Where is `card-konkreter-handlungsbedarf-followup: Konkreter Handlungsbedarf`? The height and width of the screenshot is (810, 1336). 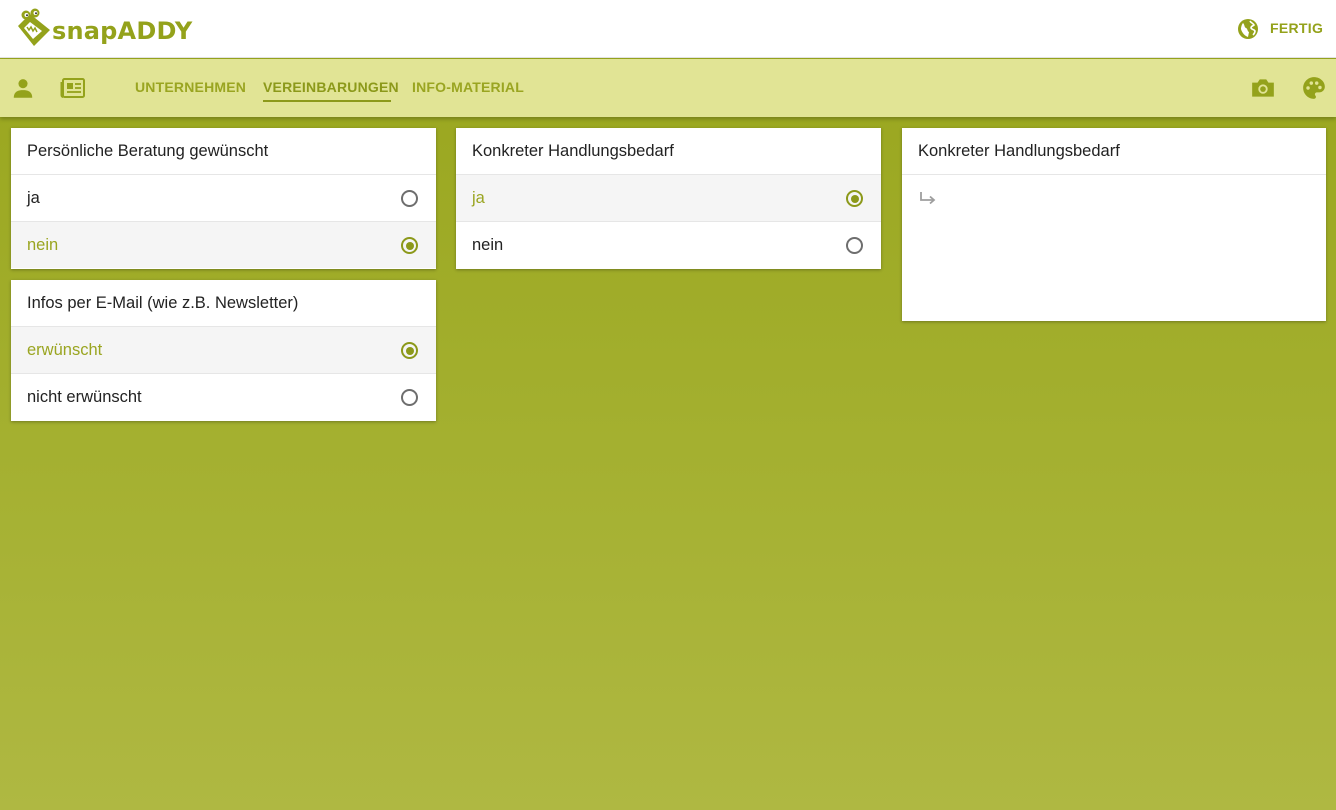 card-konkreter-handlungsbedarf-followup: Konkreter Handlungsbedarf is located at coordinates (1114, 224).